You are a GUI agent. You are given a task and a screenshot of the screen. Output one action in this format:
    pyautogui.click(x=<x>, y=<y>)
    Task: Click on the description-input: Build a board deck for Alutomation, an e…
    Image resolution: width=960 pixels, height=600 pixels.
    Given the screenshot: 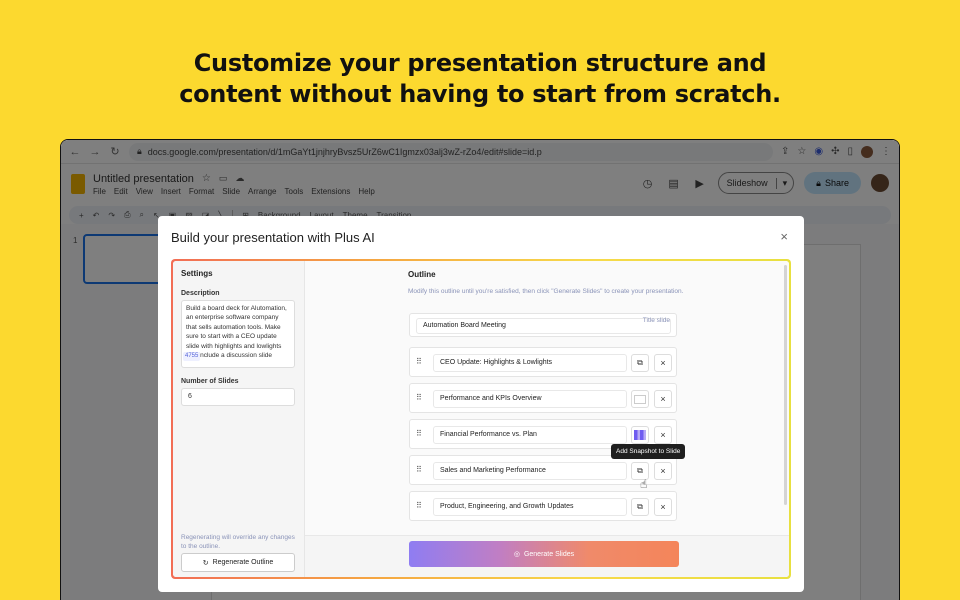 What is the action you would take?
    pyautogui.click(x=238, y=334)
    